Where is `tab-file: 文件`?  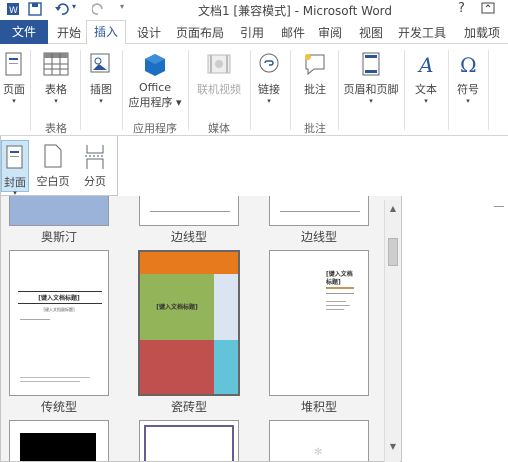
tab-file: 文件 is located at coordinates (24, 32).